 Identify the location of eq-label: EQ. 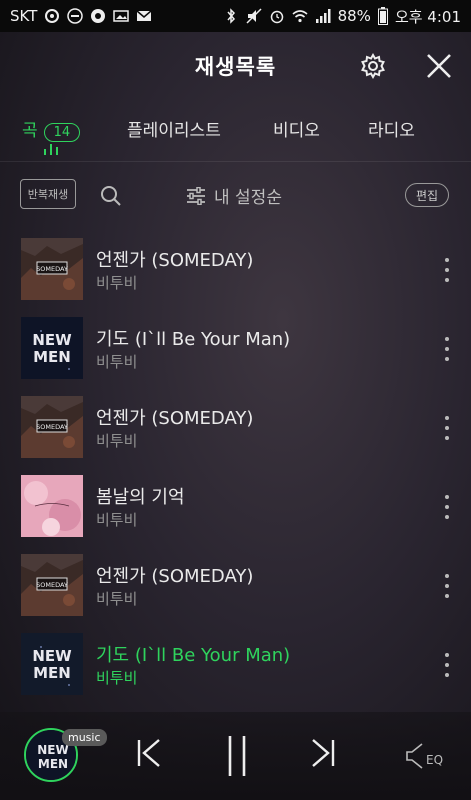
(435, 760).